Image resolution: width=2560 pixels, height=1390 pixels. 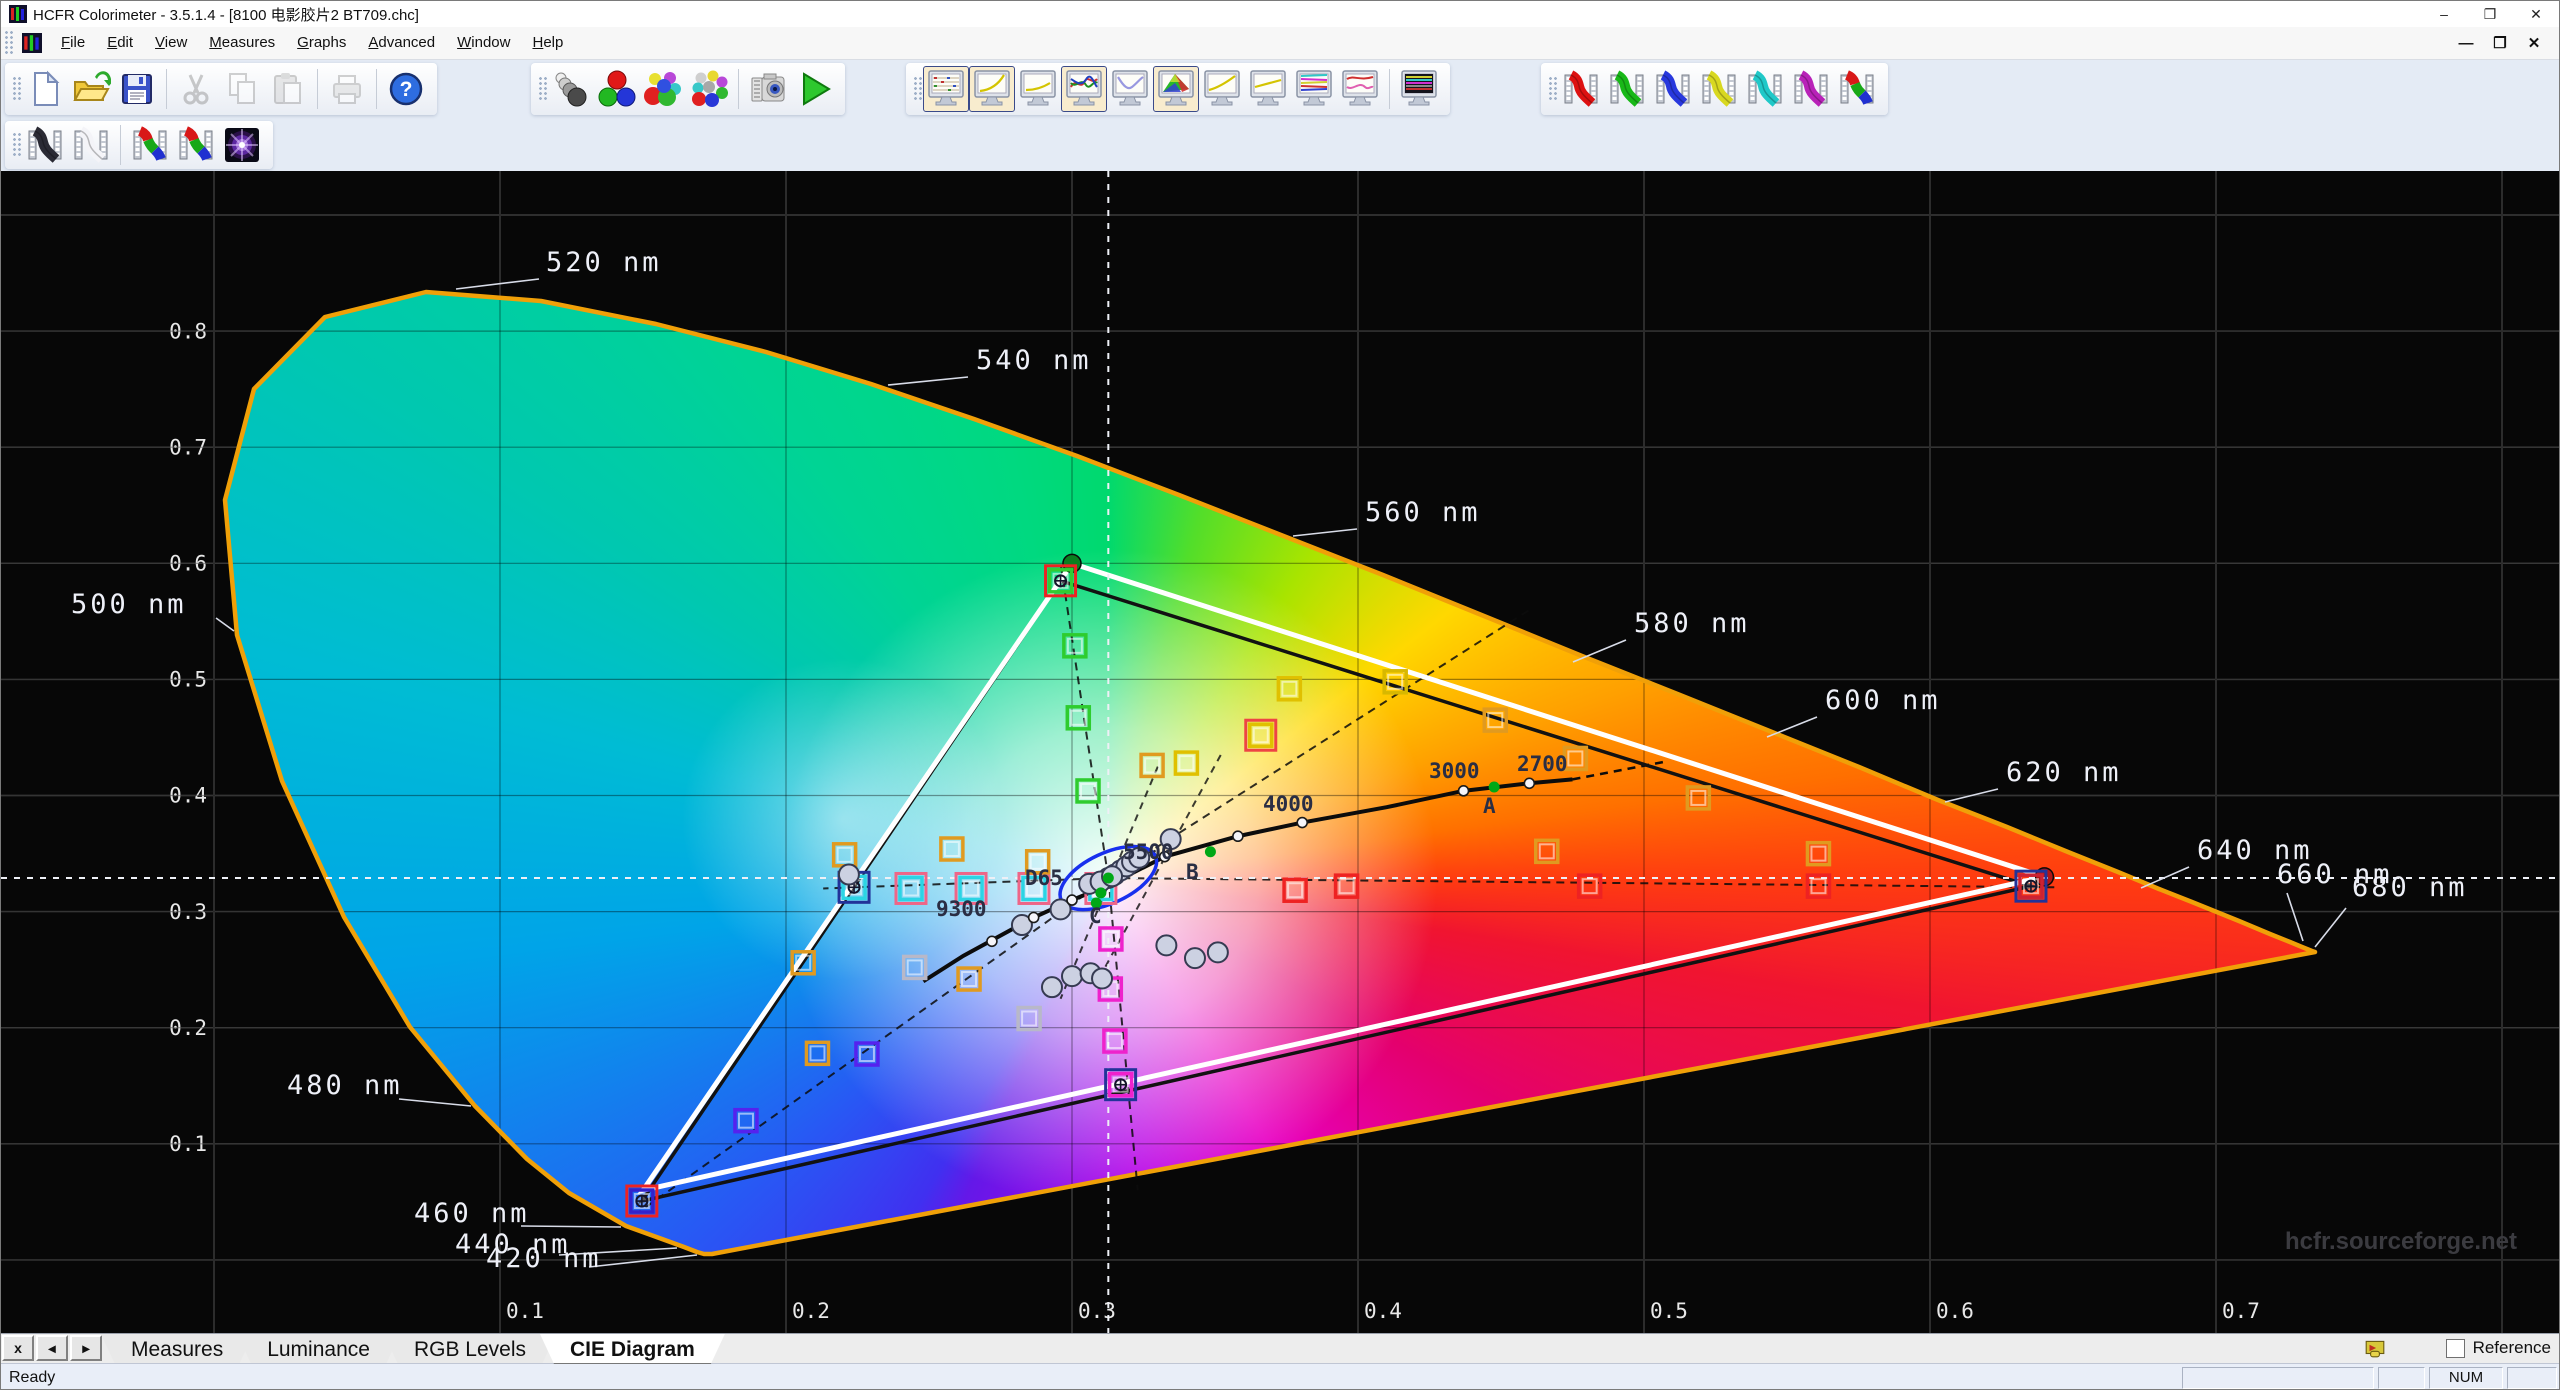 What do you see at coordinates (1084, 89) in the screenshot?
I see `monitor-rgb-levels-button` at bounding box center [1084, 89].